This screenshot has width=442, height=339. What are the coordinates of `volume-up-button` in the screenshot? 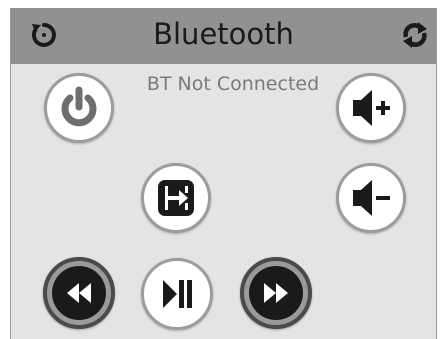 It's located at (371, 108).